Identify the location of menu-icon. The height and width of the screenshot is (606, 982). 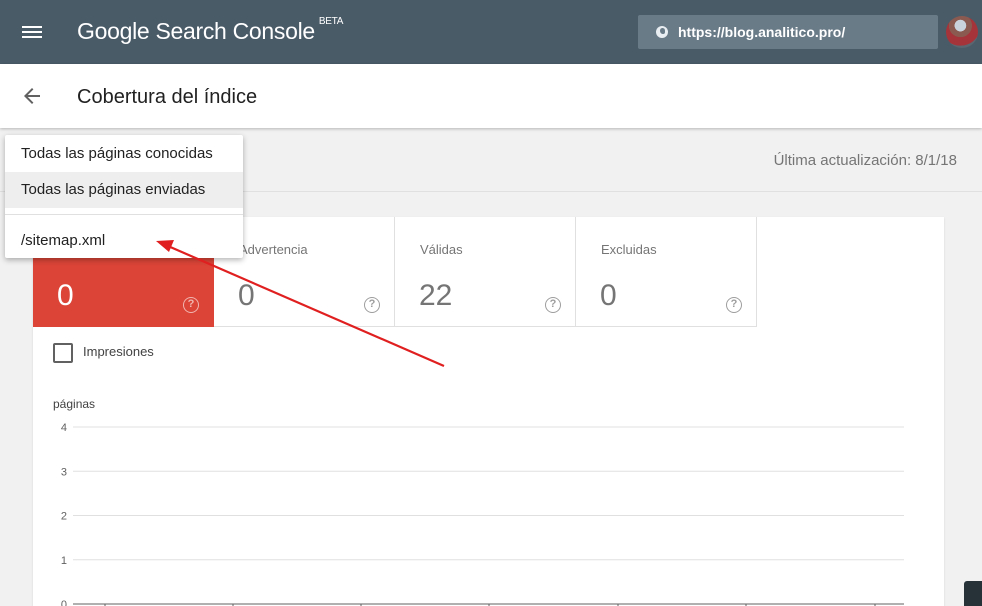
(32, 32).